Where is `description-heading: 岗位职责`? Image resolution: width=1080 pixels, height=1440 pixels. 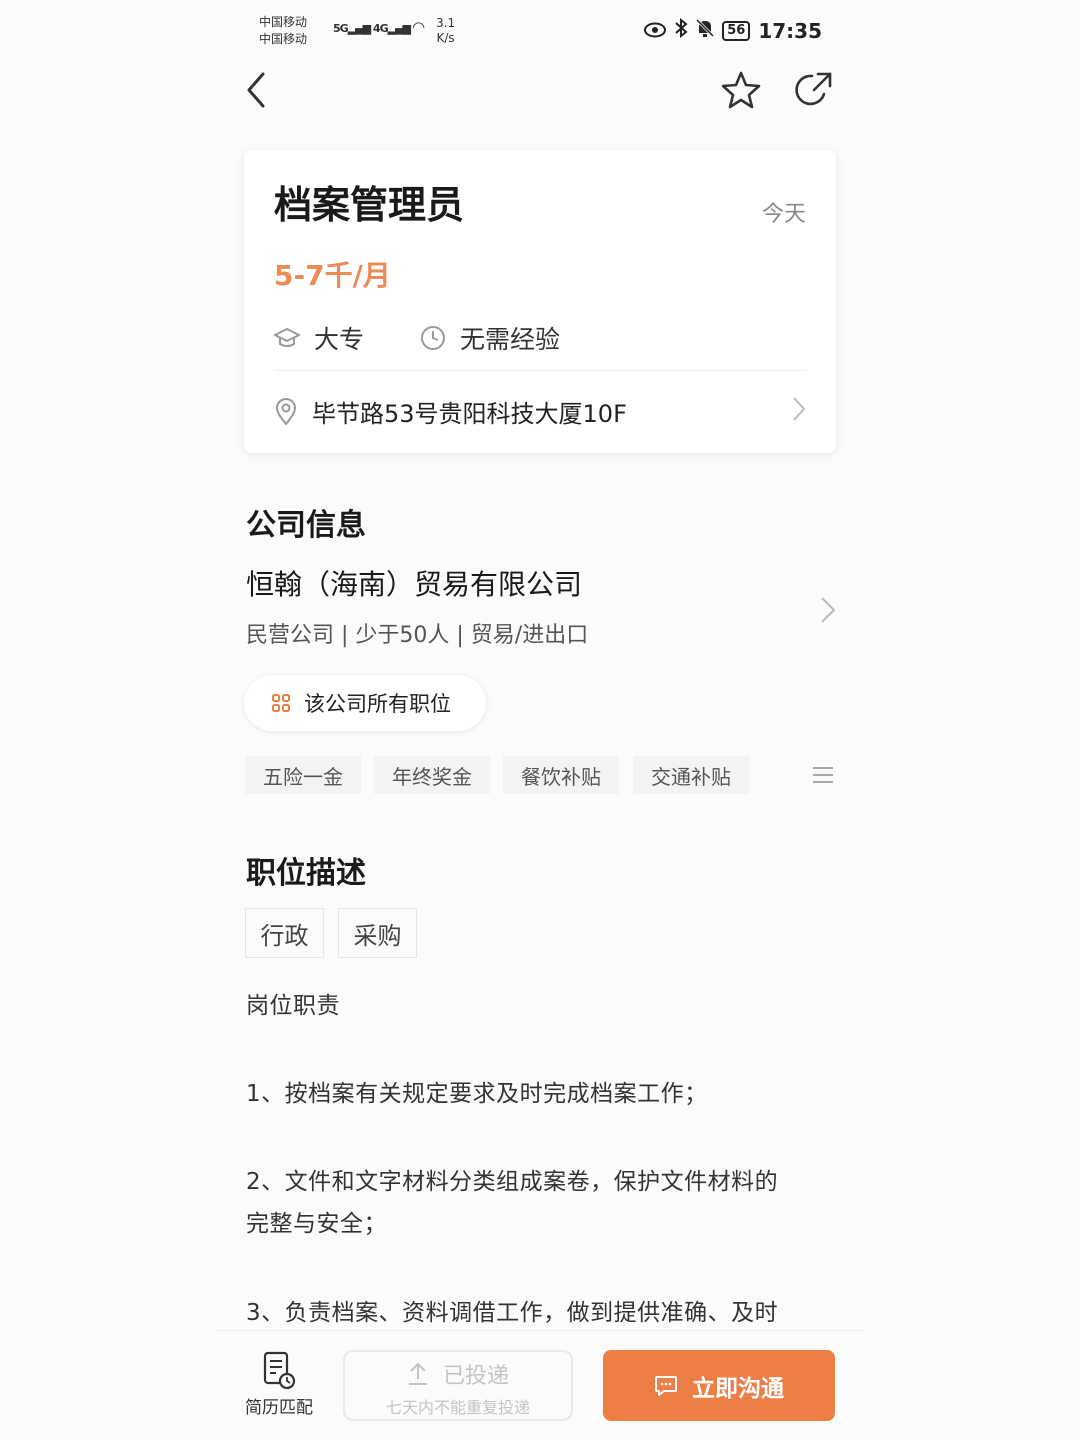 description-heading: 岗位职责 is located at coordinates (293, 1006).